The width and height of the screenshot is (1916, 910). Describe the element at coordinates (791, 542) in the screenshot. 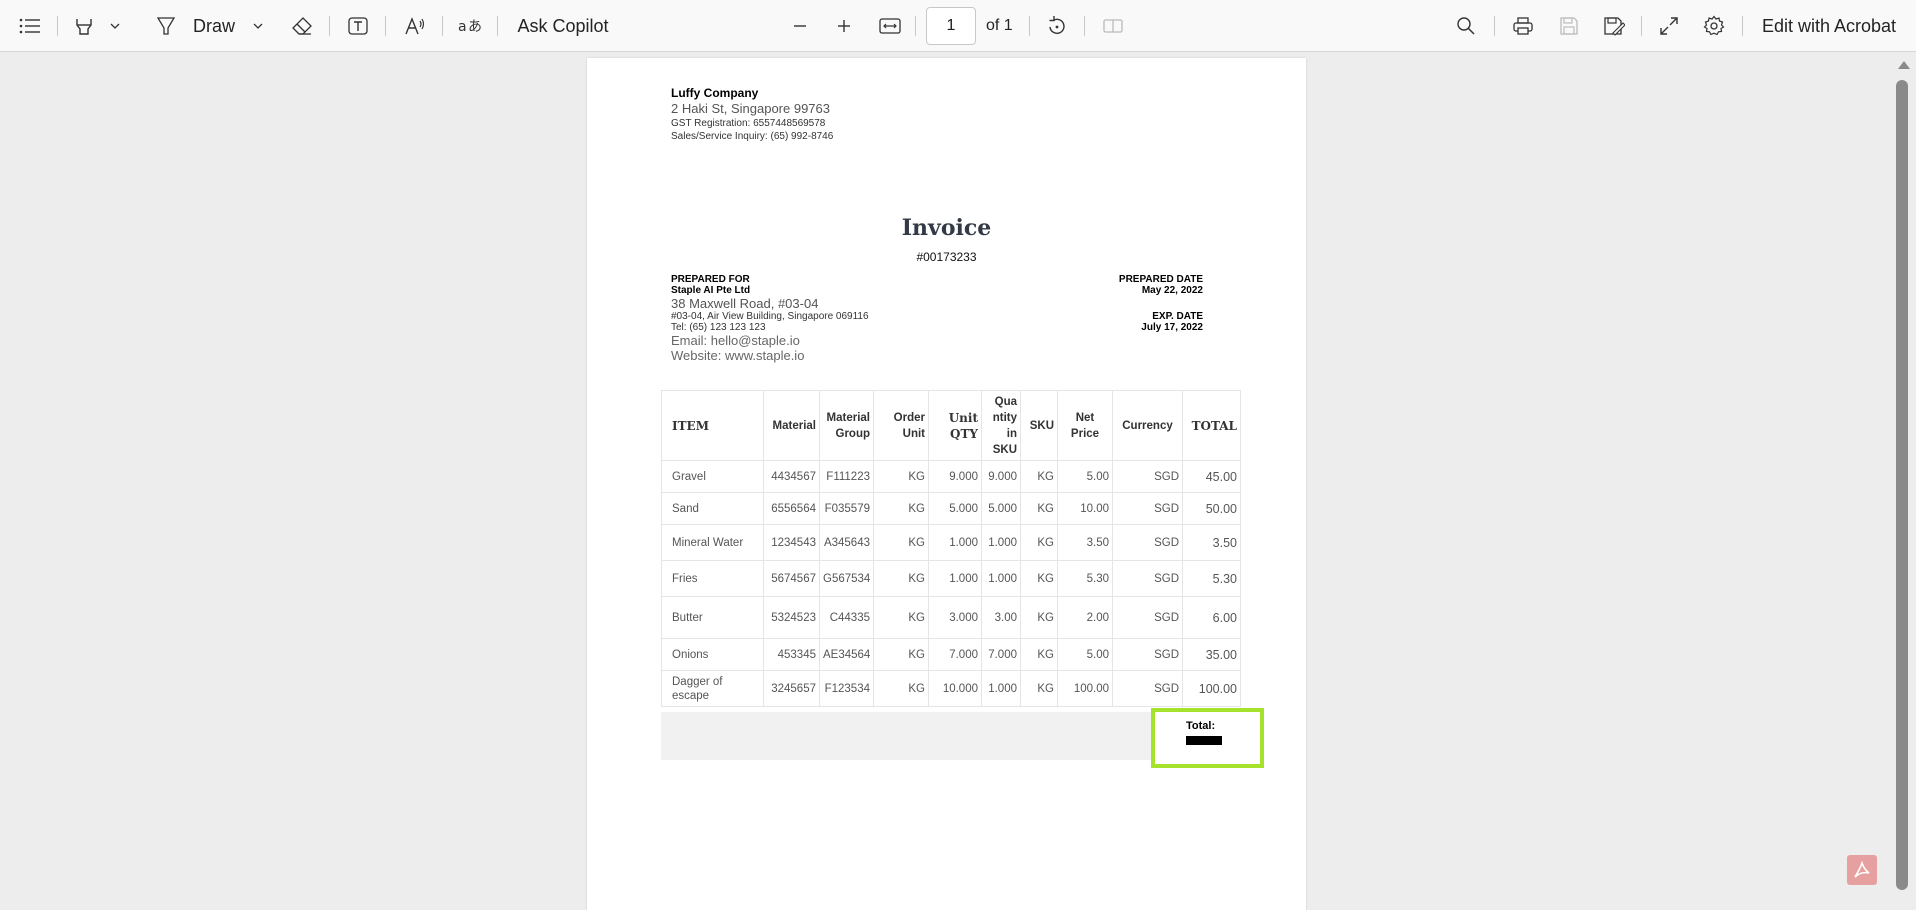

I see `cell-material: 1234543` at that location.